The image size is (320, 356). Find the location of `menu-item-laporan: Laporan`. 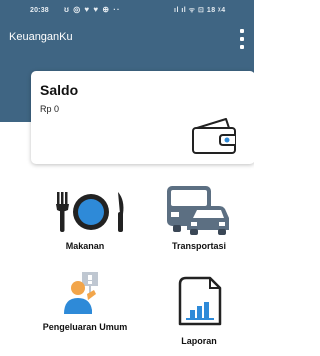

menu-item-laporan: Laporan is located at coordinates (199, 313).